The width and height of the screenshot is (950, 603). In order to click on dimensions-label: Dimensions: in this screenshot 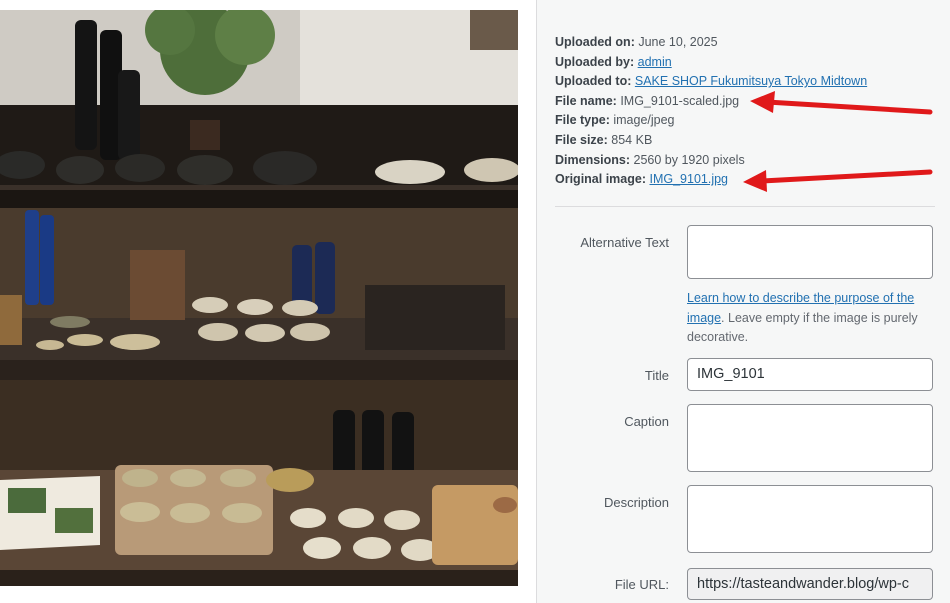, I will do `click(593, 159)`.